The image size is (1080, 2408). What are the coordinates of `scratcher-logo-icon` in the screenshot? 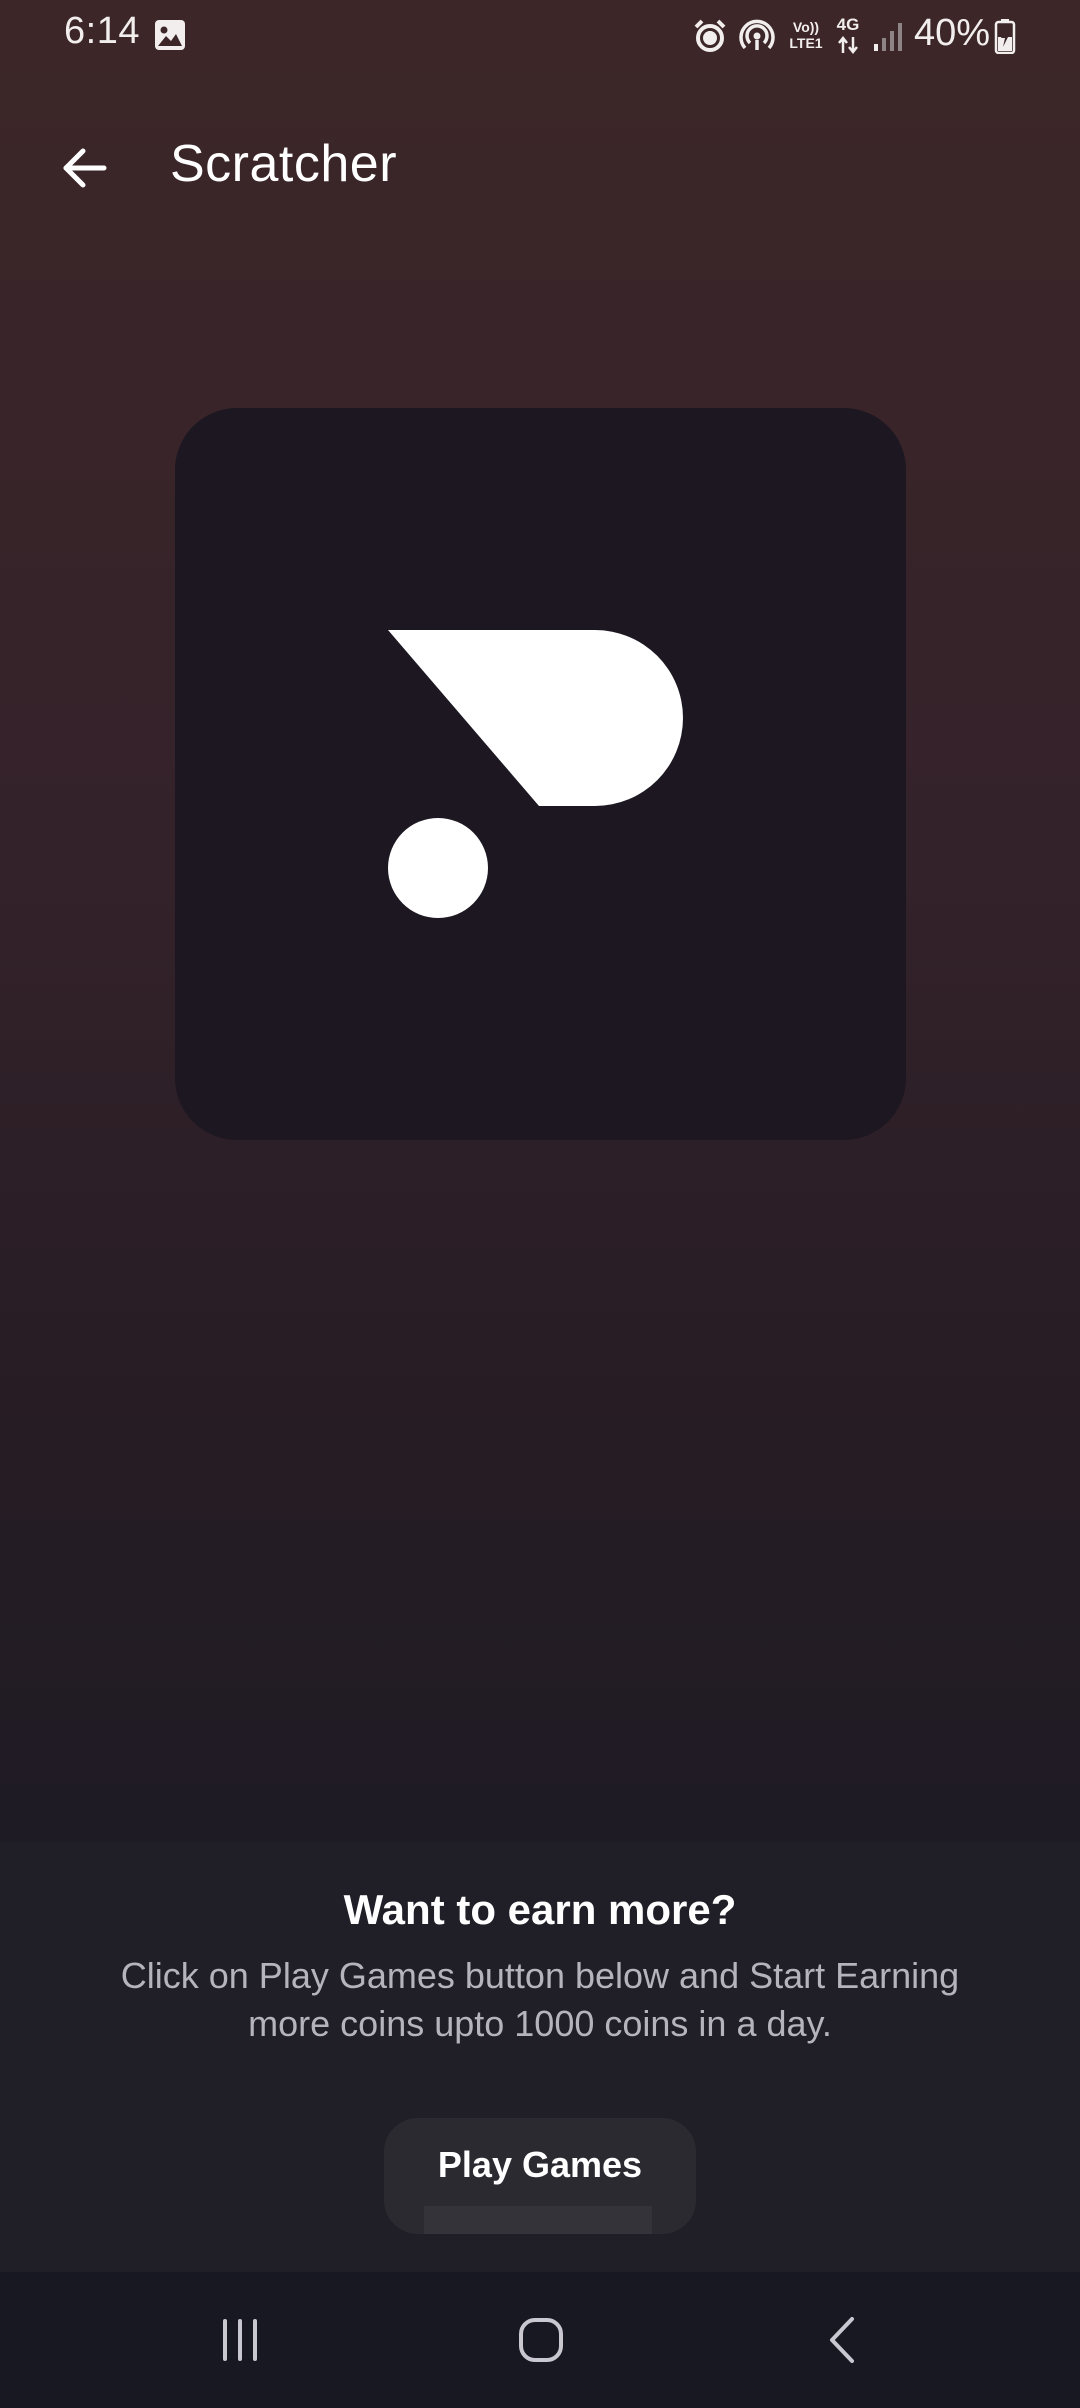 It's located at (535, 774).